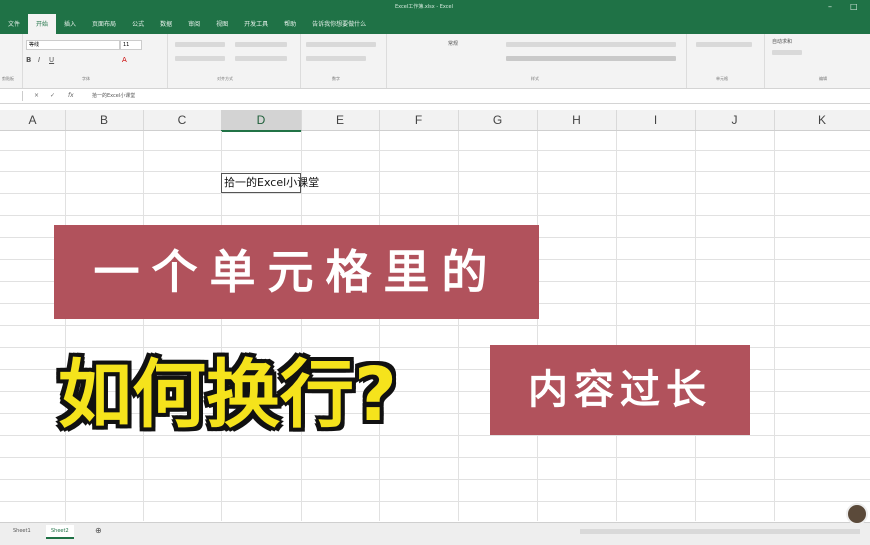 The height and width of the screenshot is (545, 870). I want to click on underline-button: U, so click(51, 60).